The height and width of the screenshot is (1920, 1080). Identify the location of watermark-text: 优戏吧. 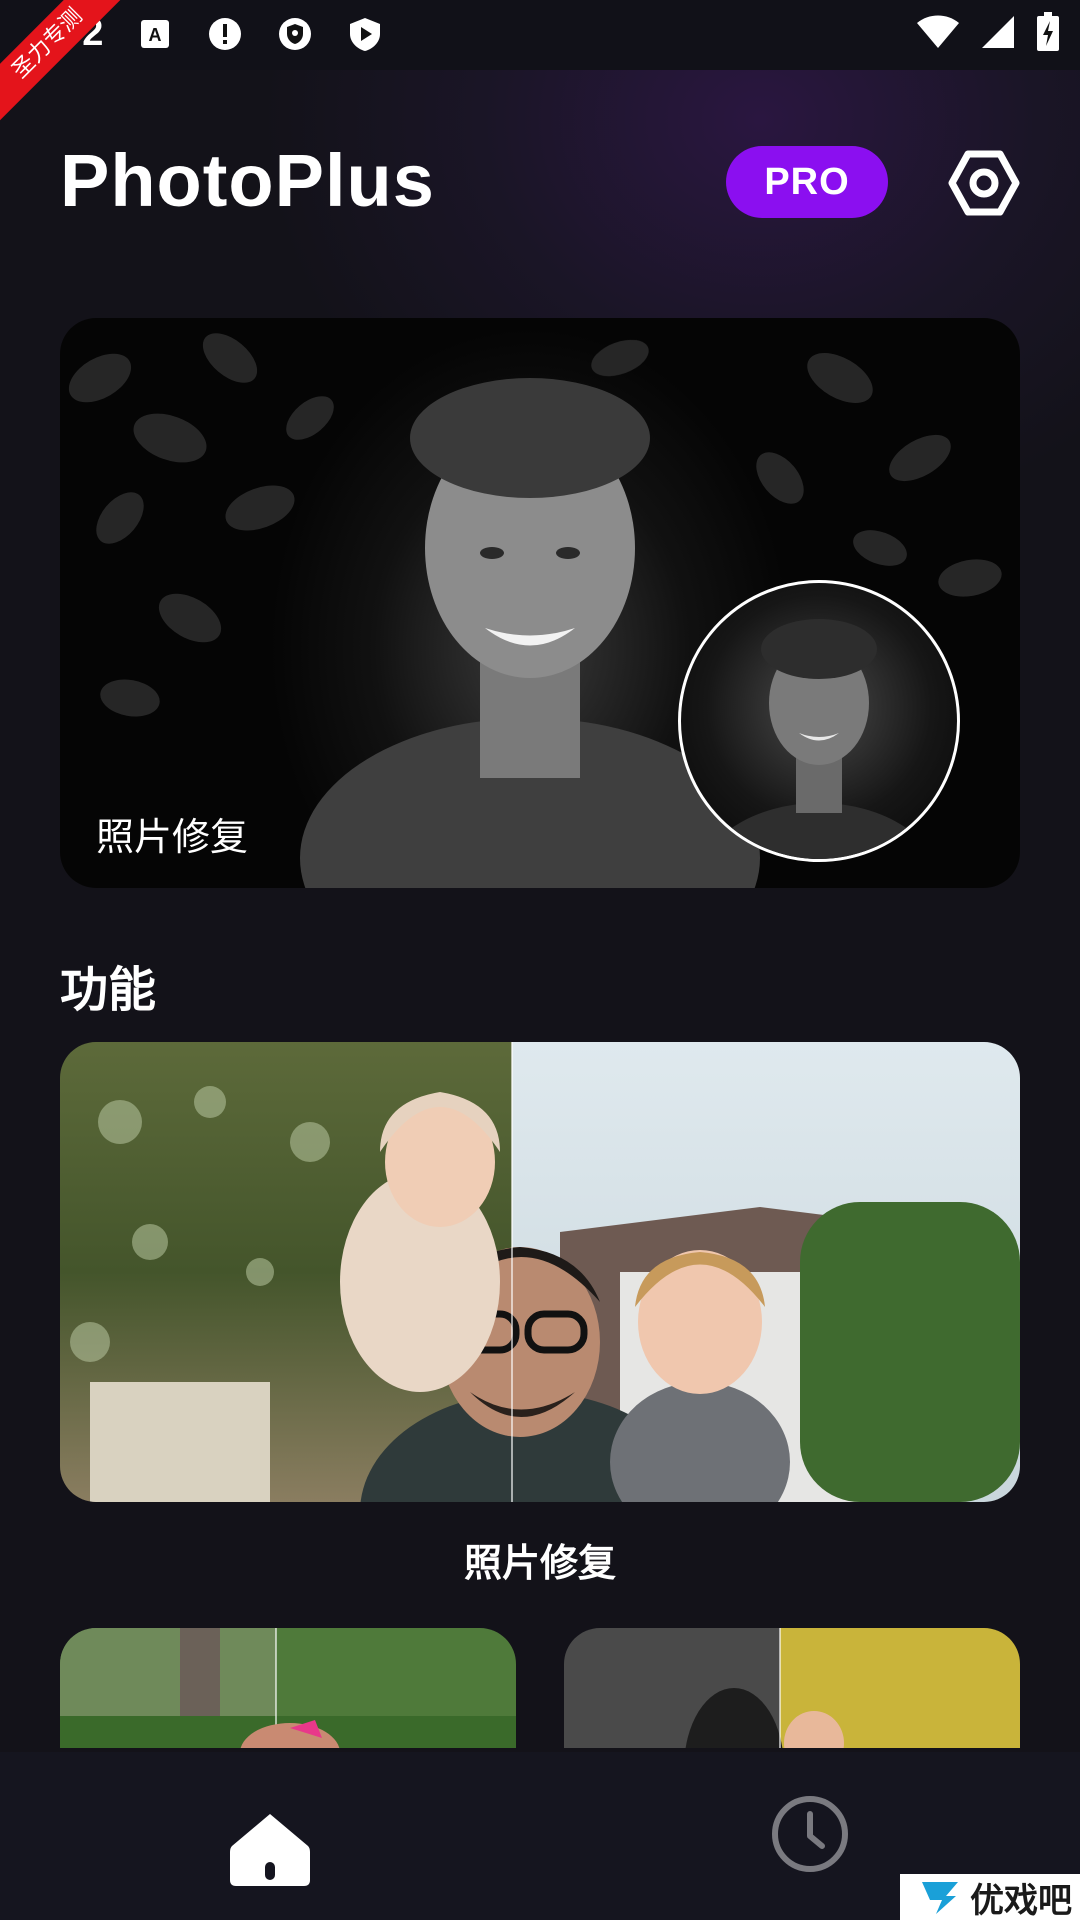
(1021, 1900).